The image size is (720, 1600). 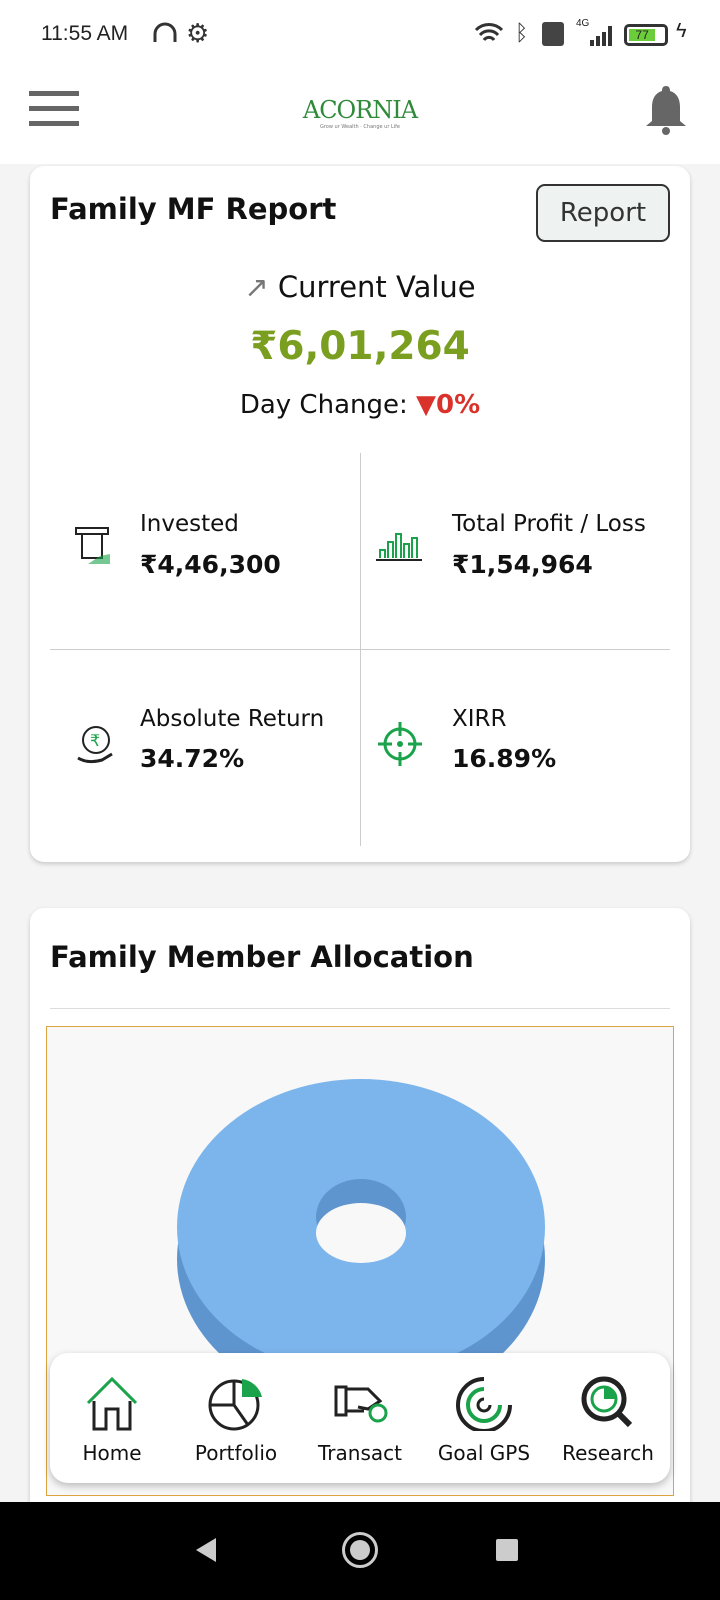 What do you see at coordinates (262, 957) in the screenshot?
I see `card-title: Family Member Allocation` at bounding box center [262, 957].